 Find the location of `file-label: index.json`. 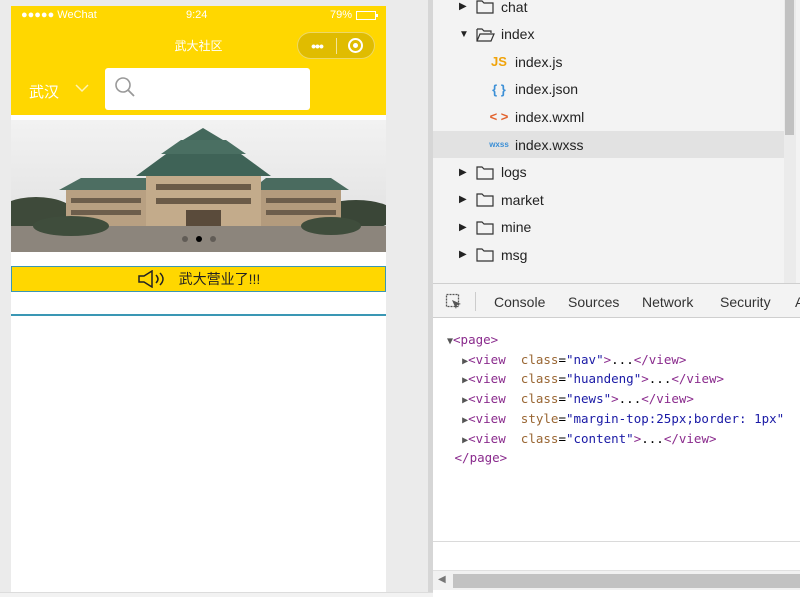

file-label: index.json is located at coordinates (547, 89).